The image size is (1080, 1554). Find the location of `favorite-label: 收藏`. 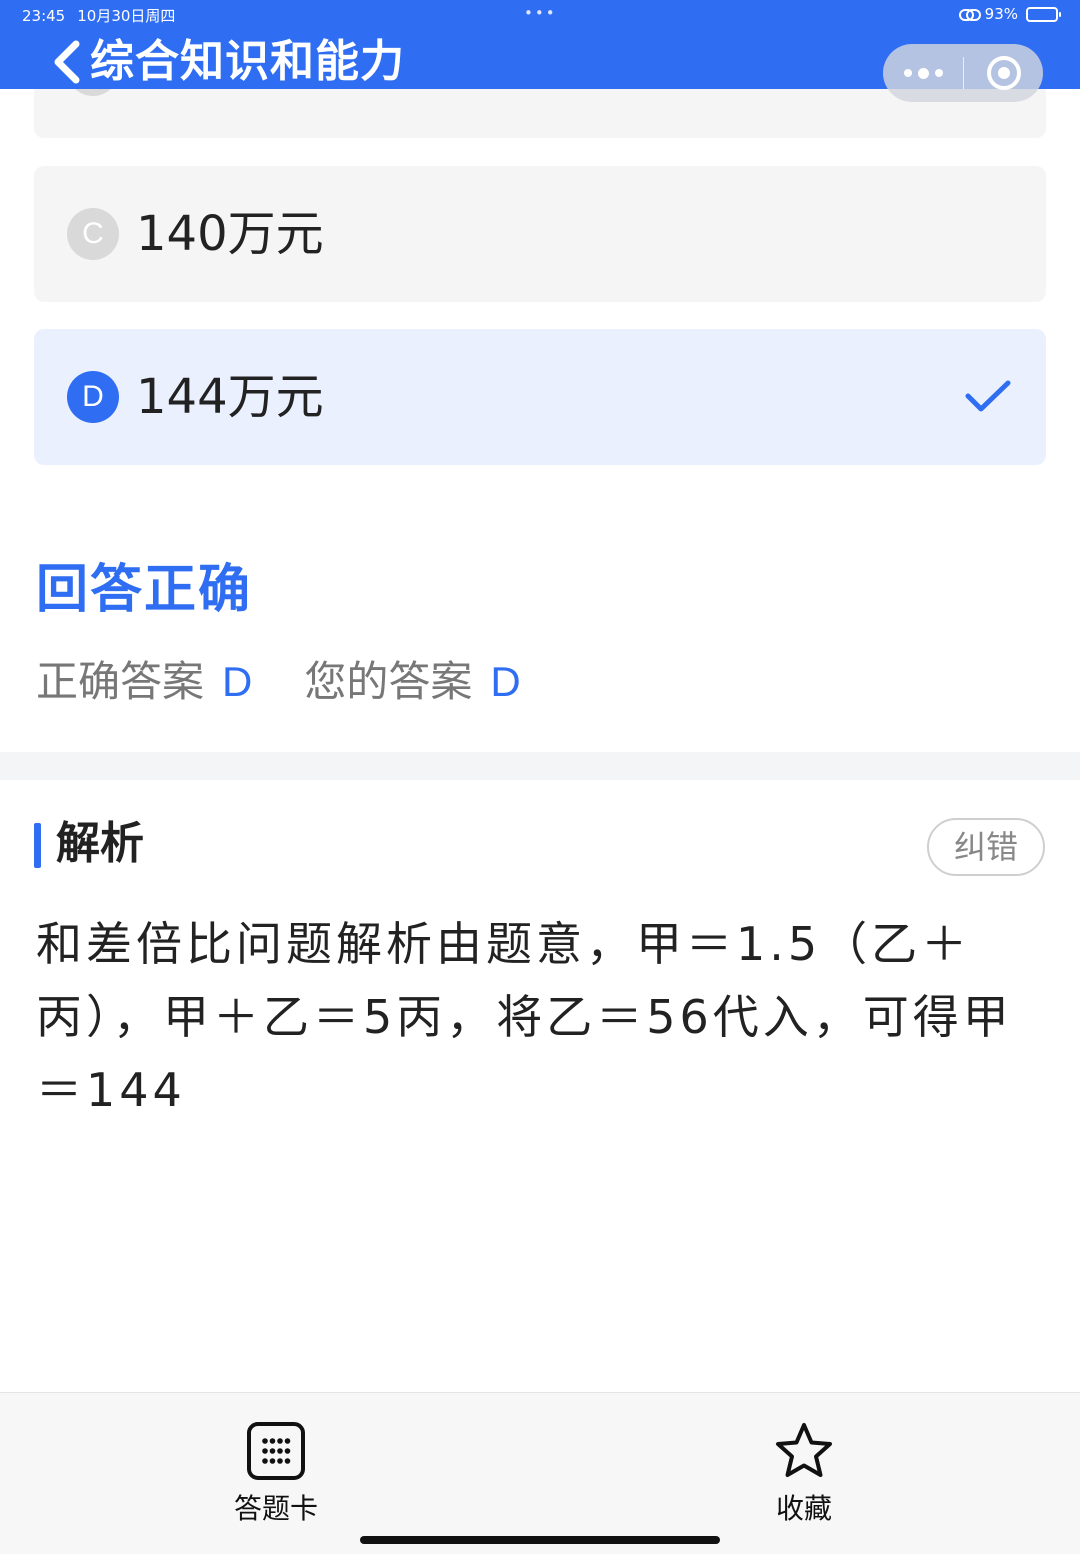

favorite-label: 收藏 is located at coordinates (803, 1508).